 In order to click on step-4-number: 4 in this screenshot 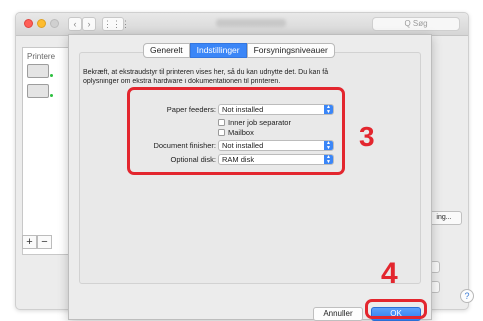, I will do `click(389, 273)`.